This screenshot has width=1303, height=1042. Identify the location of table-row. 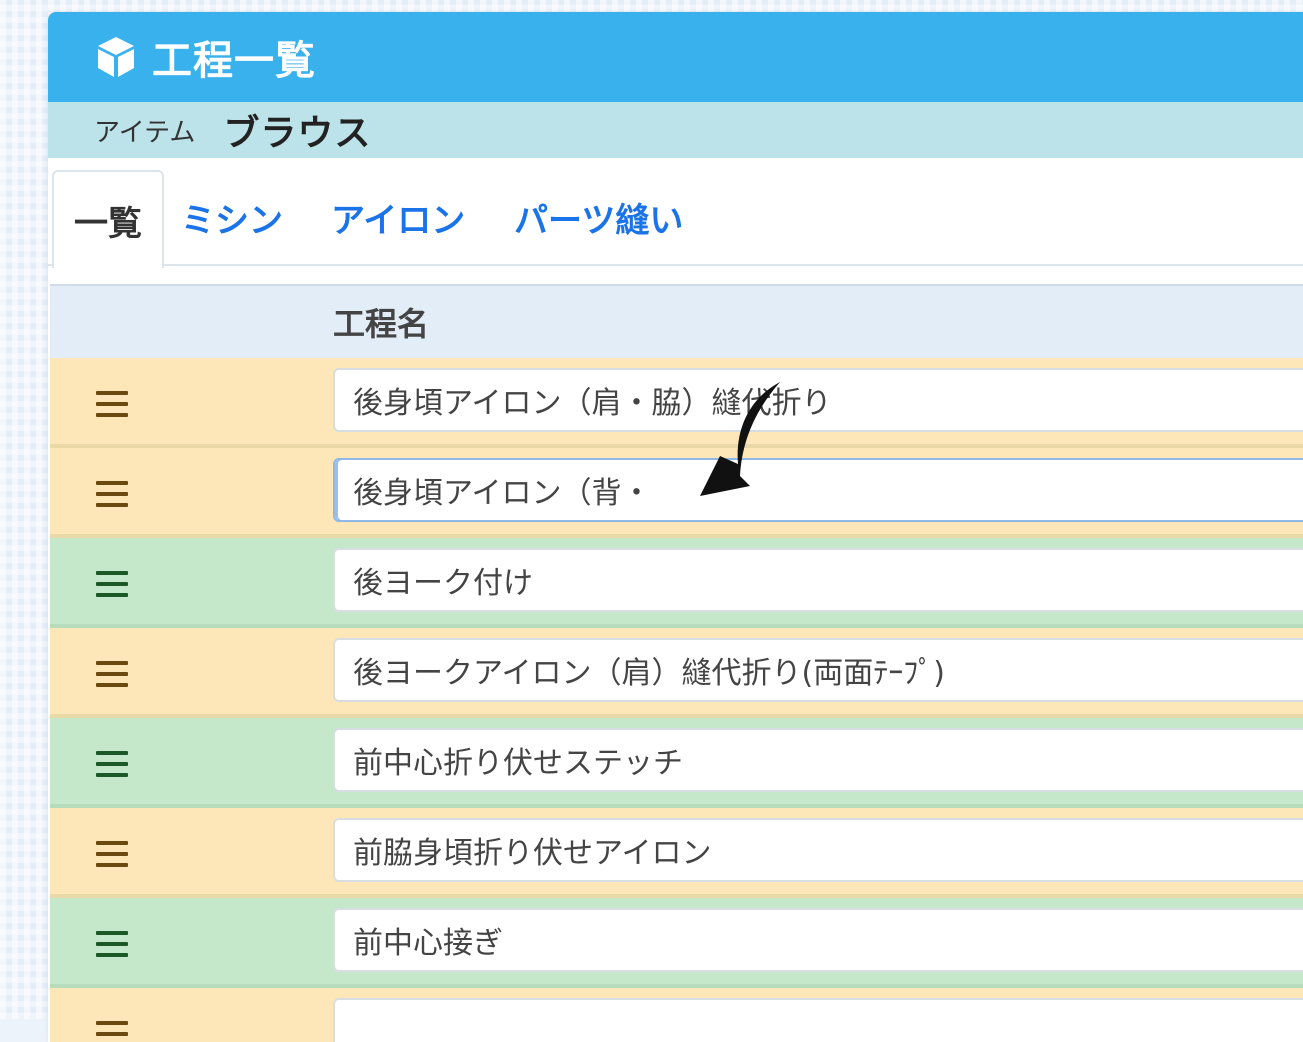
(676, 1015).